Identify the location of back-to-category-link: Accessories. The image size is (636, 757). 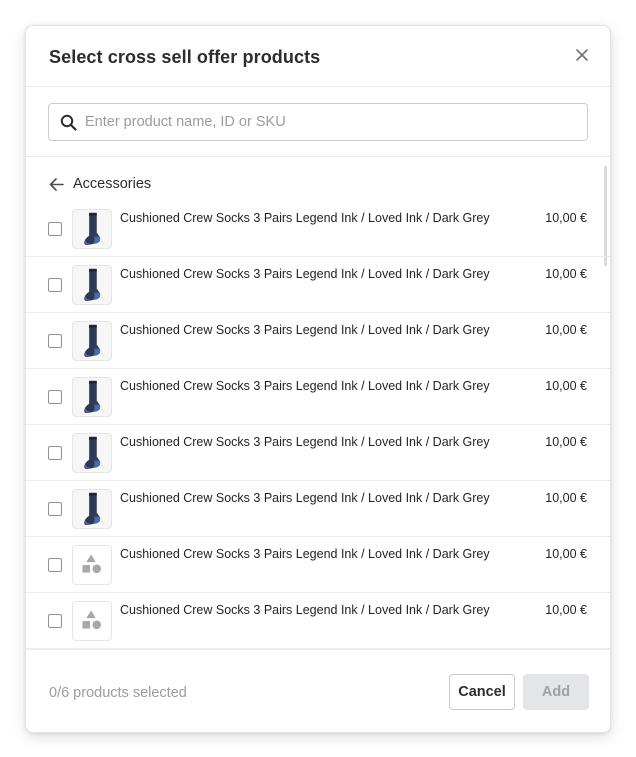
(99, 184).